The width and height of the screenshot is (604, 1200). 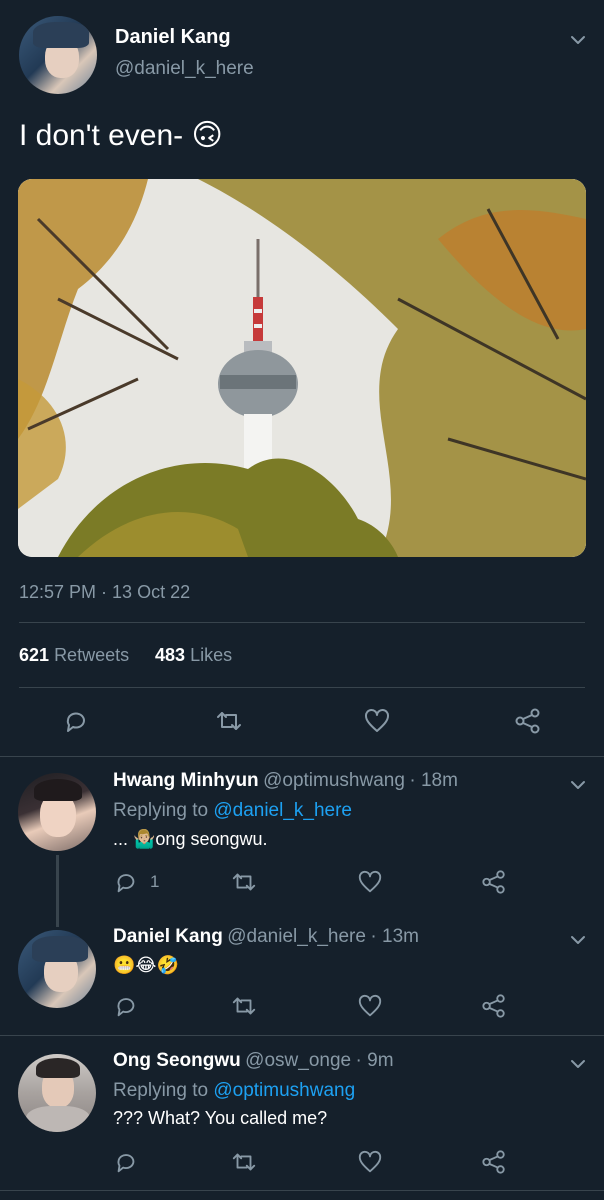 I want to click on retweet-count: 621, so click(x=34, y=655).